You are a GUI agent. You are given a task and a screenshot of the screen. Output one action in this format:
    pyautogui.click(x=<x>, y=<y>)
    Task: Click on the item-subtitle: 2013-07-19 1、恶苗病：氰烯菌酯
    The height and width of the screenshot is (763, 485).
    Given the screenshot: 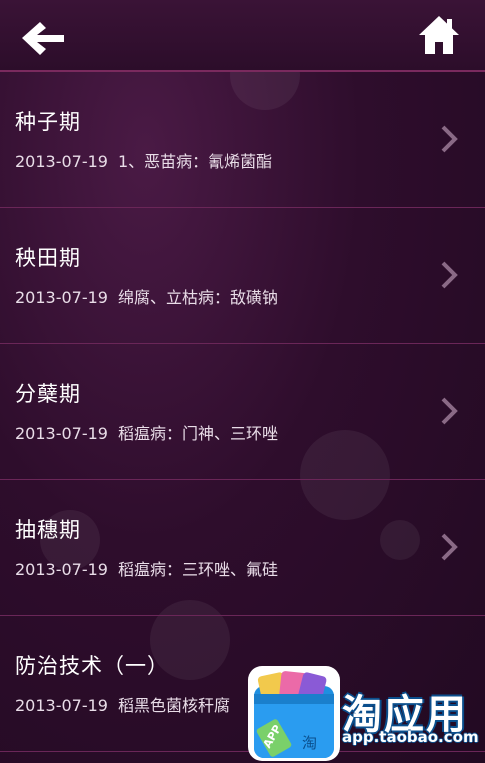 What is the action you would take?
    pyautogui.click(x=143, y=160)
    